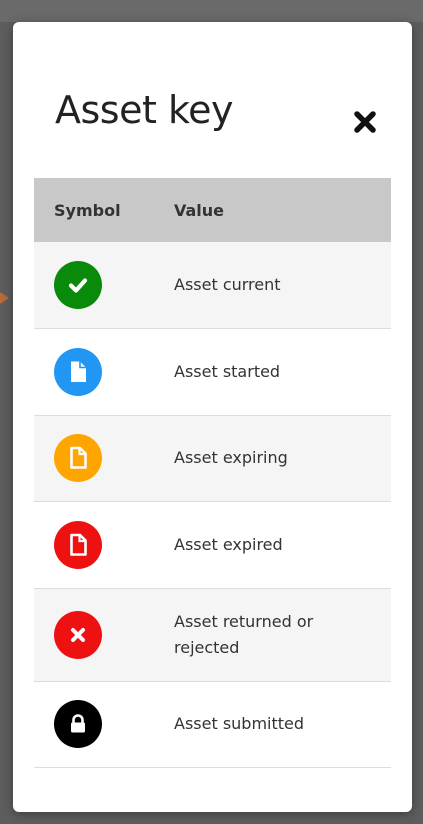  I want to click on row-value: Asset started, so click(227, 371).